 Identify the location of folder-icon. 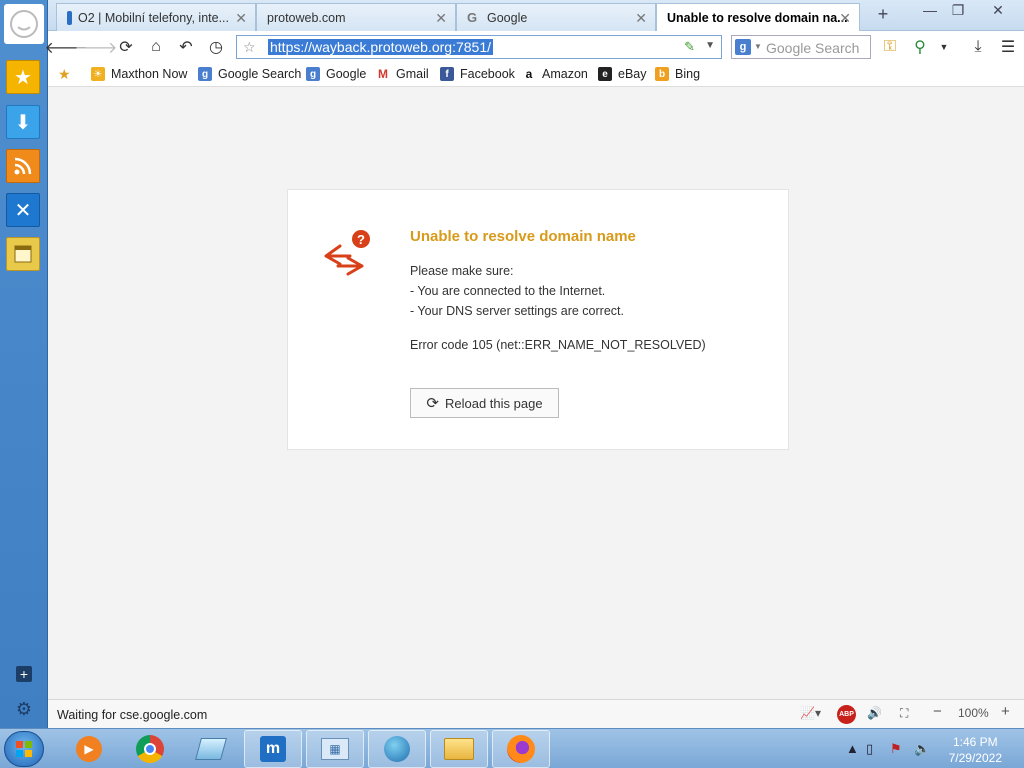
(459, 749).